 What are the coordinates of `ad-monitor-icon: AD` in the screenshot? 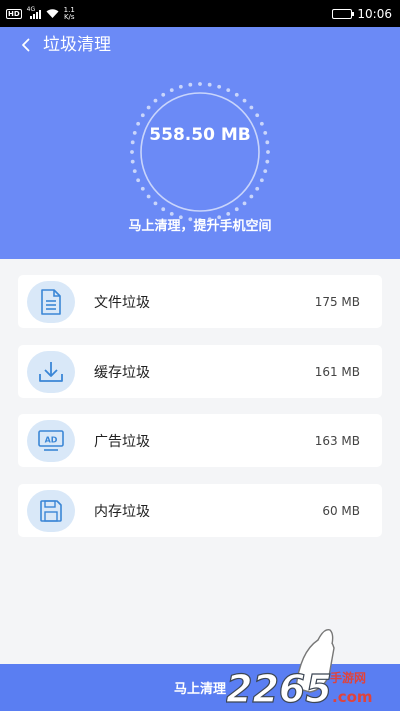 It's located at (51, 440).